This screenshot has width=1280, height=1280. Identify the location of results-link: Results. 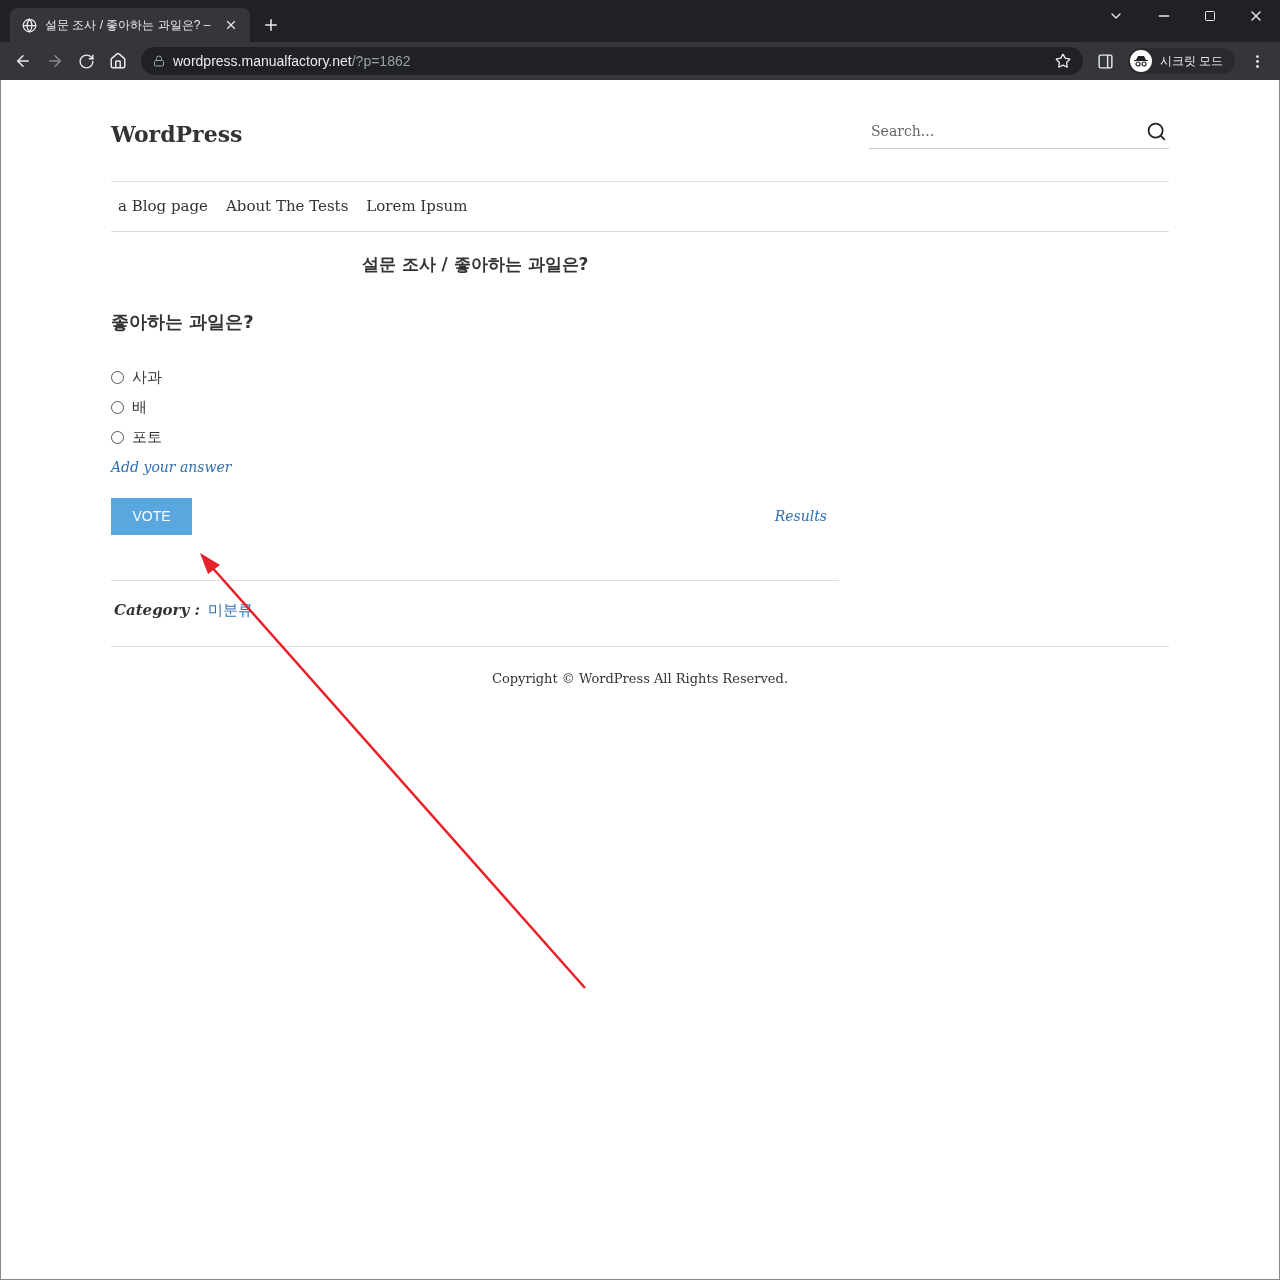
(800, 516).